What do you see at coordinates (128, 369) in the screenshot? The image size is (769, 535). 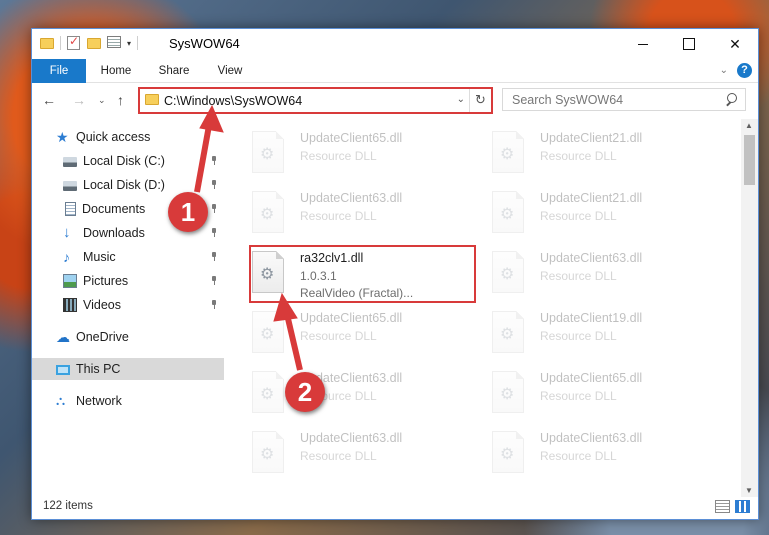 I see `sidebar-item-this-pc: This PC` at bounding box center [128, 369].